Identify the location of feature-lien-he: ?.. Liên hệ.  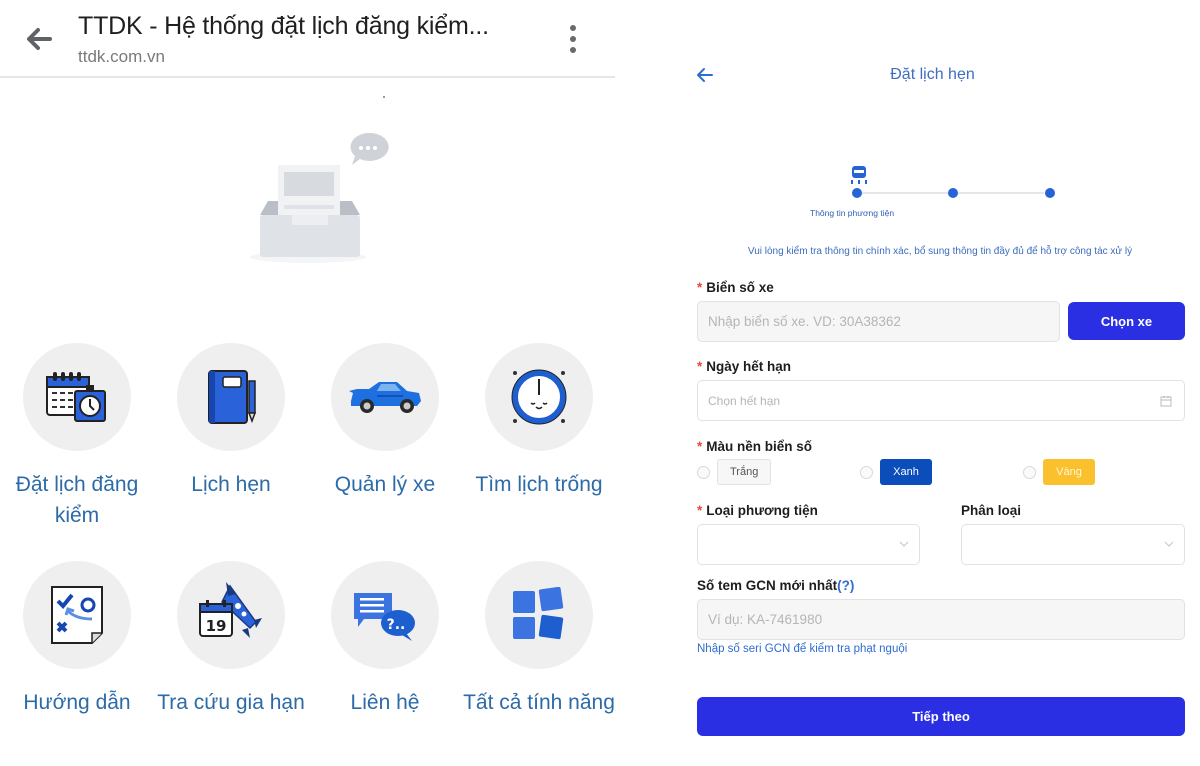
(385, 639).